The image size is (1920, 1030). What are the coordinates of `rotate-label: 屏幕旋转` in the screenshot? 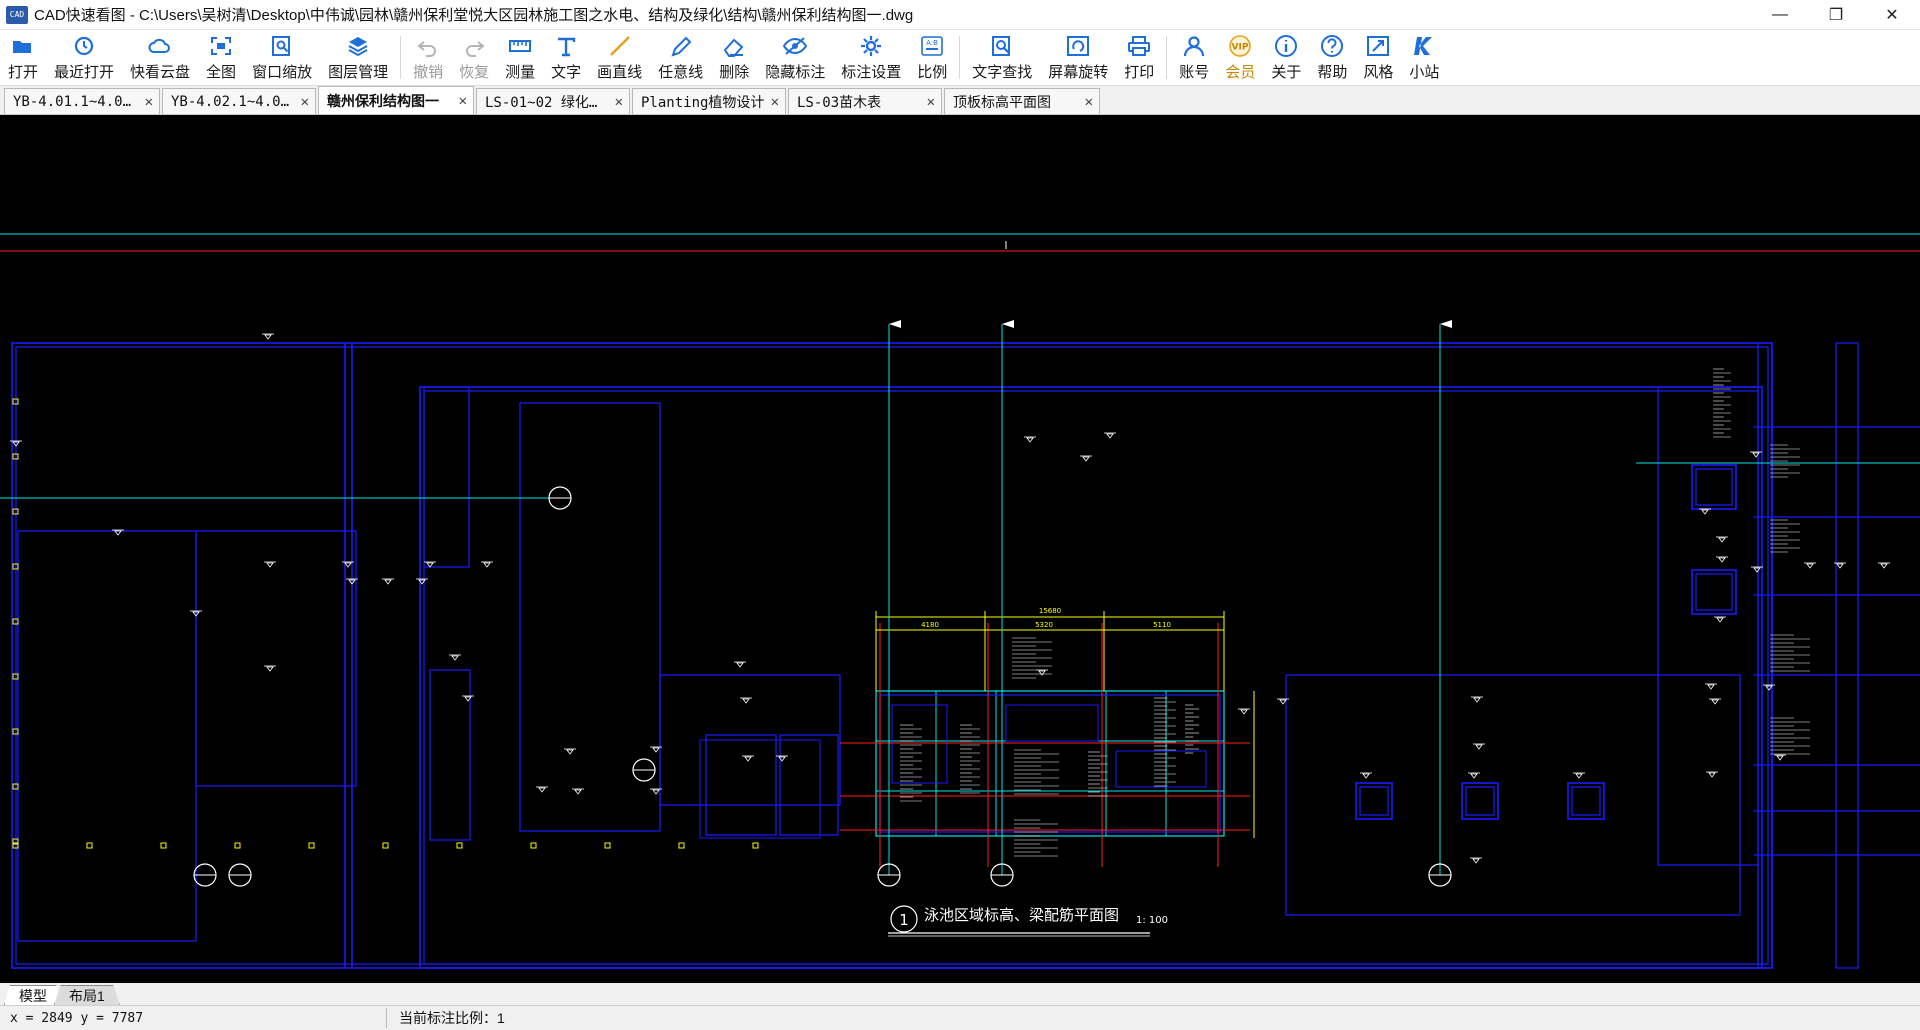 It's located at (1078, 72).